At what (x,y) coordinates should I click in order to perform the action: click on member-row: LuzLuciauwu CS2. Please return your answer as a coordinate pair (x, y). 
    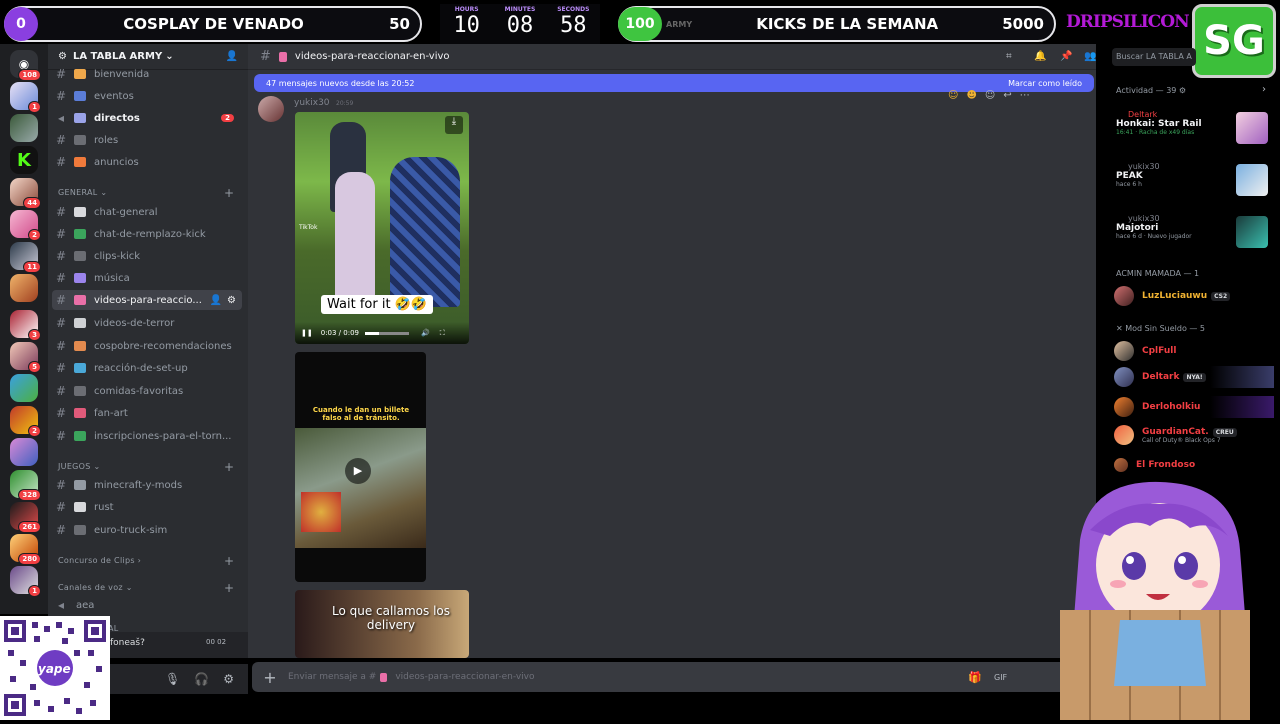
    Looking at the image, I should click on (1172, 296).